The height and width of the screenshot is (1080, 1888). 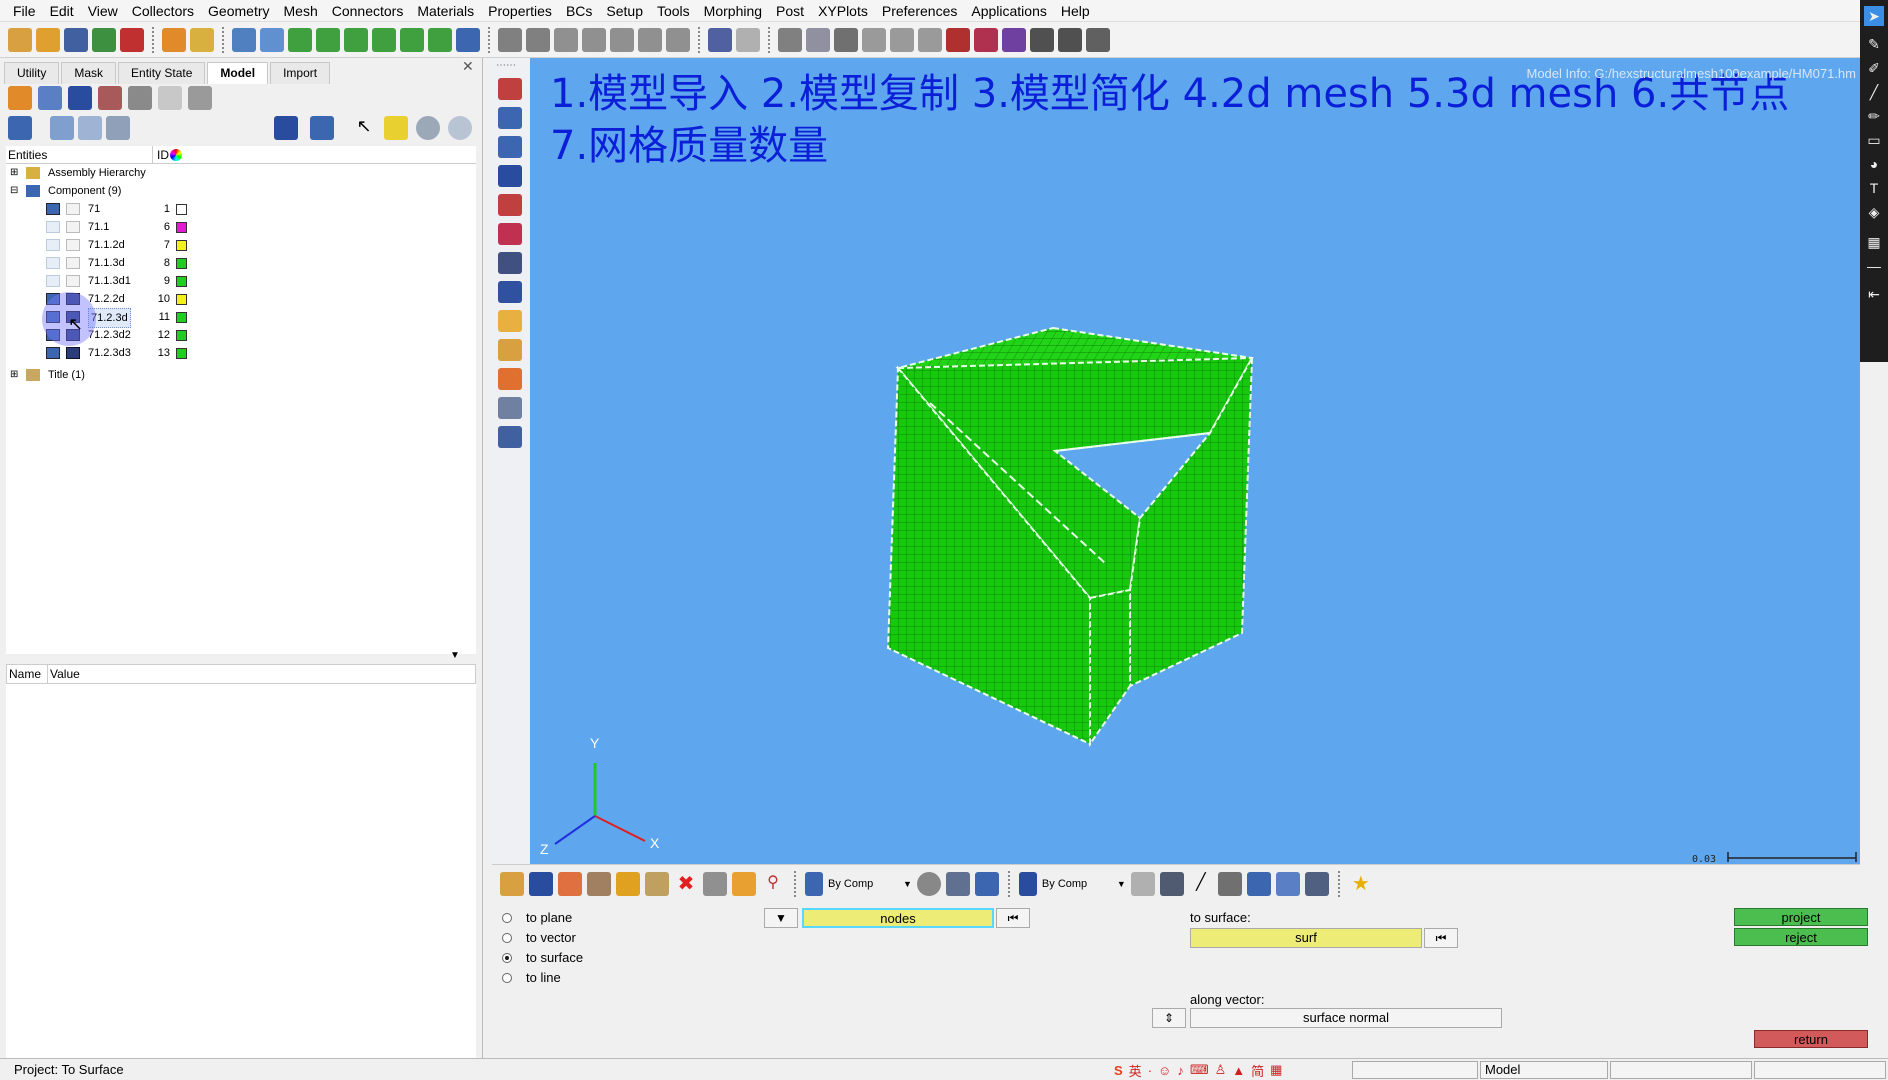 I want to click on menu-edit: Edit, so click(x=62, y=11).